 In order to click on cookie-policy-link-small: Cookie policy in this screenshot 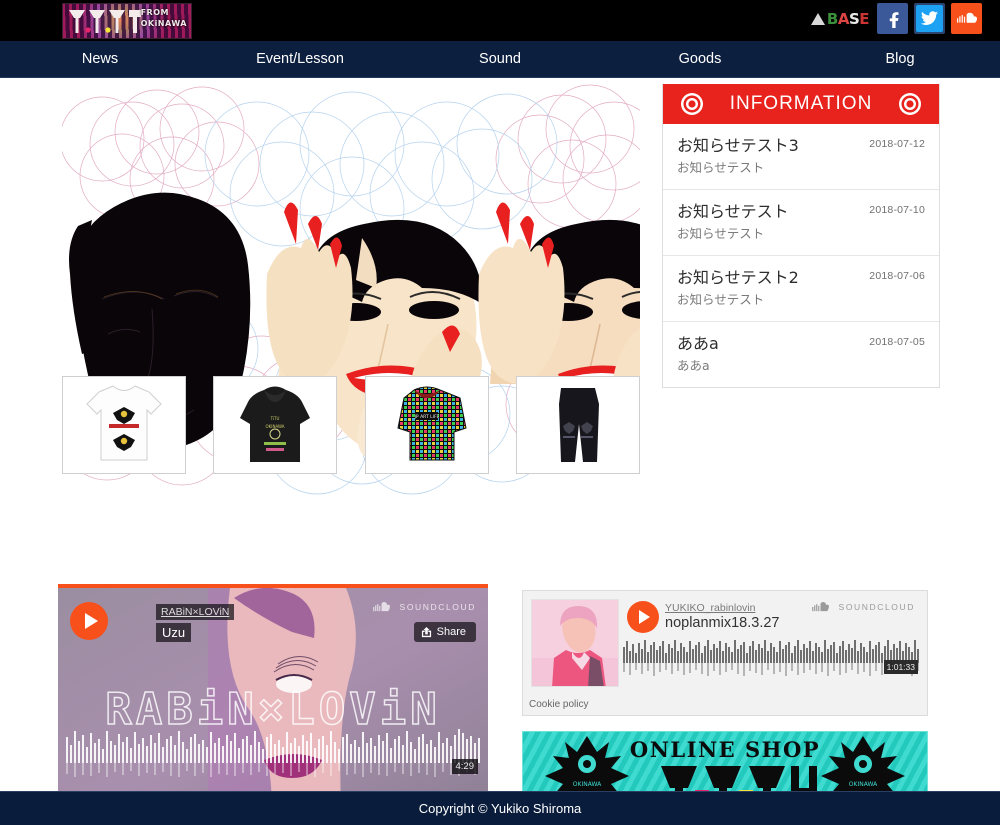, I will do `click(558, 704)`.